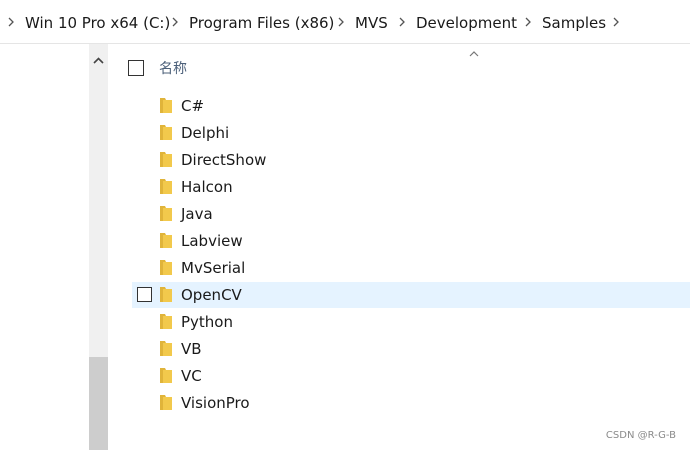  Describe the element at coordinates (191, 349) in the screenshot. I see `file-name: VB` at that location.